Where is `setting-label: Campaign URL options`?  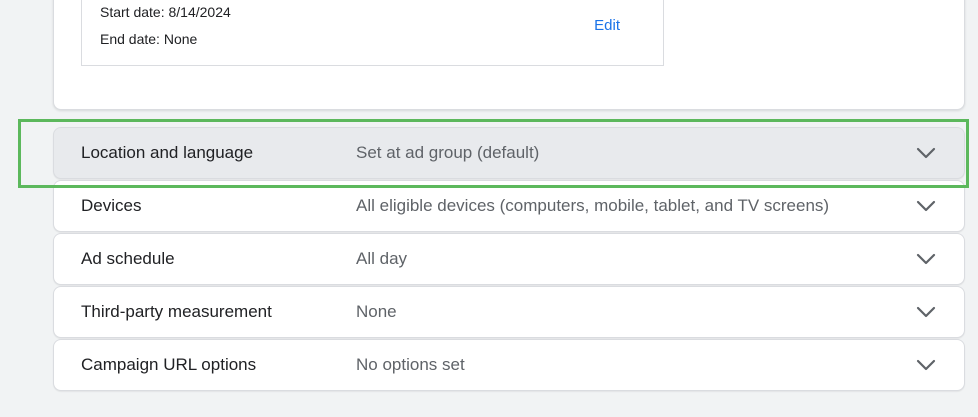
setting-label: Campaign URL options is located at coordinates (169, 364).